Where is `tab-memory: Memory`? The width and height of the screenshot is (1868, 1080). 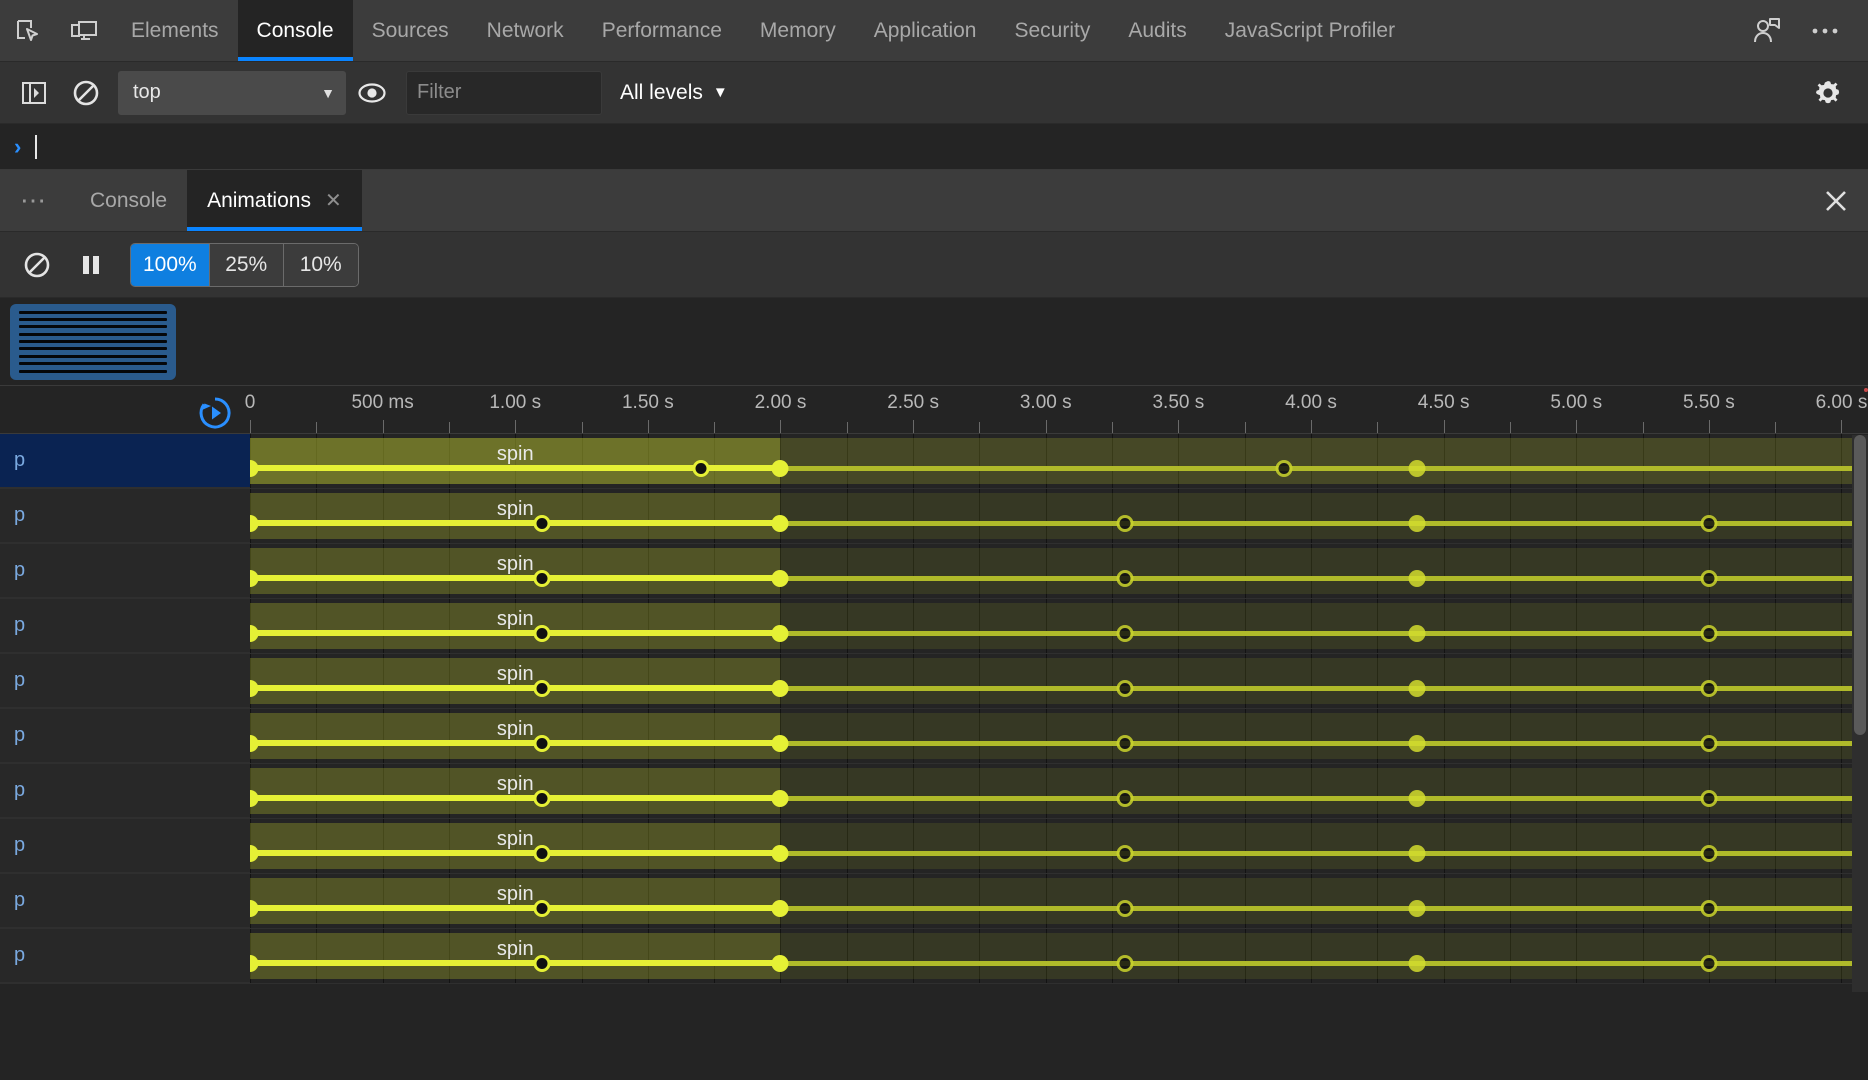
tab-memory: Memory is located at coordinates (798, 30).